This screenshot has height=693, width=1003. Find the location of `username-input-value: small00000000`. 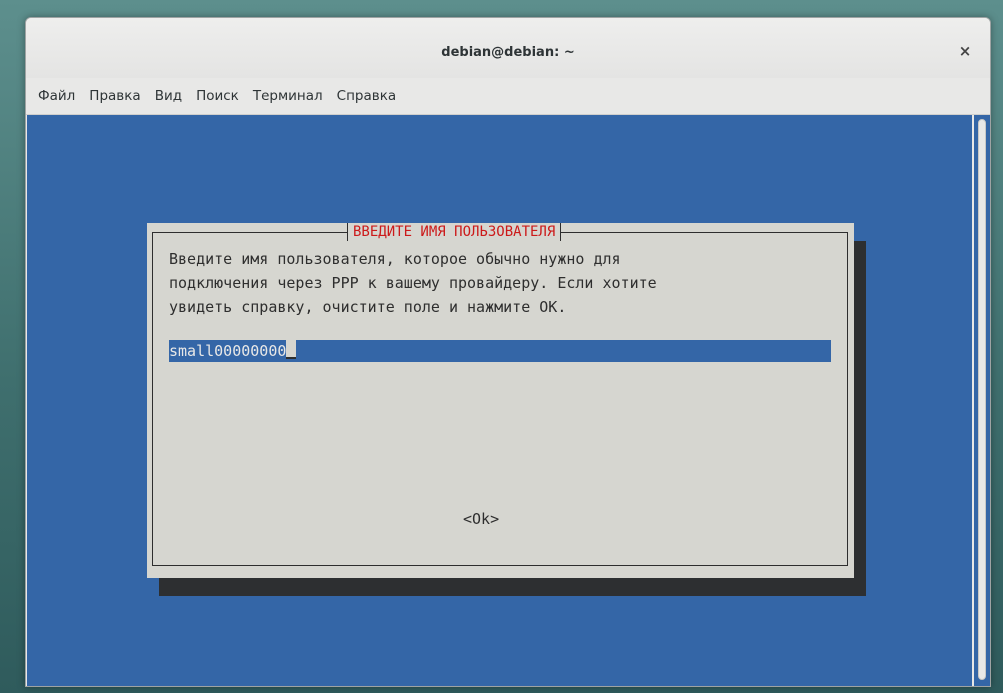

username-input-value: small00000000 is located at coordinates (228, 351).